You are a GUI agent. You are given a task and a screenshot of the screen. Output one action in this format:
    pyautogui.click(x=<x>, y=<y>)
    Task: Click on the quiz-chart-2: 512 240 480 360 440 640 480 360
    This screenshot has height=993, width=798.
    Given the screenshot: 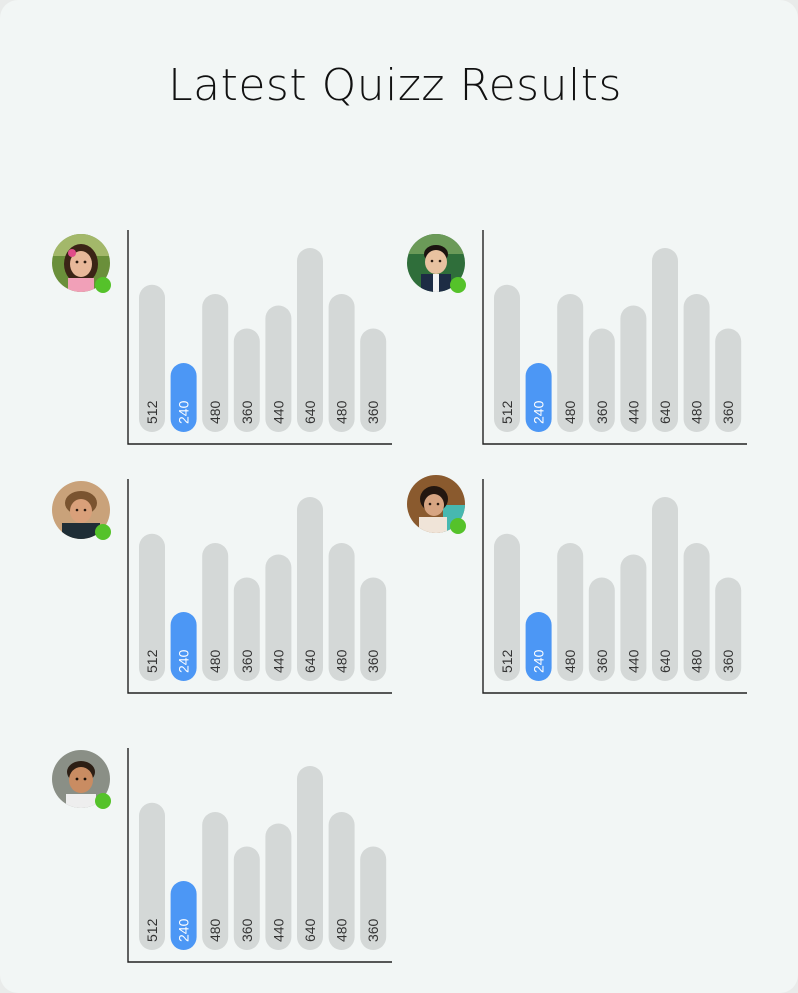 What is the action you would take?
    pyautogui.click(x=614, y=337)
    